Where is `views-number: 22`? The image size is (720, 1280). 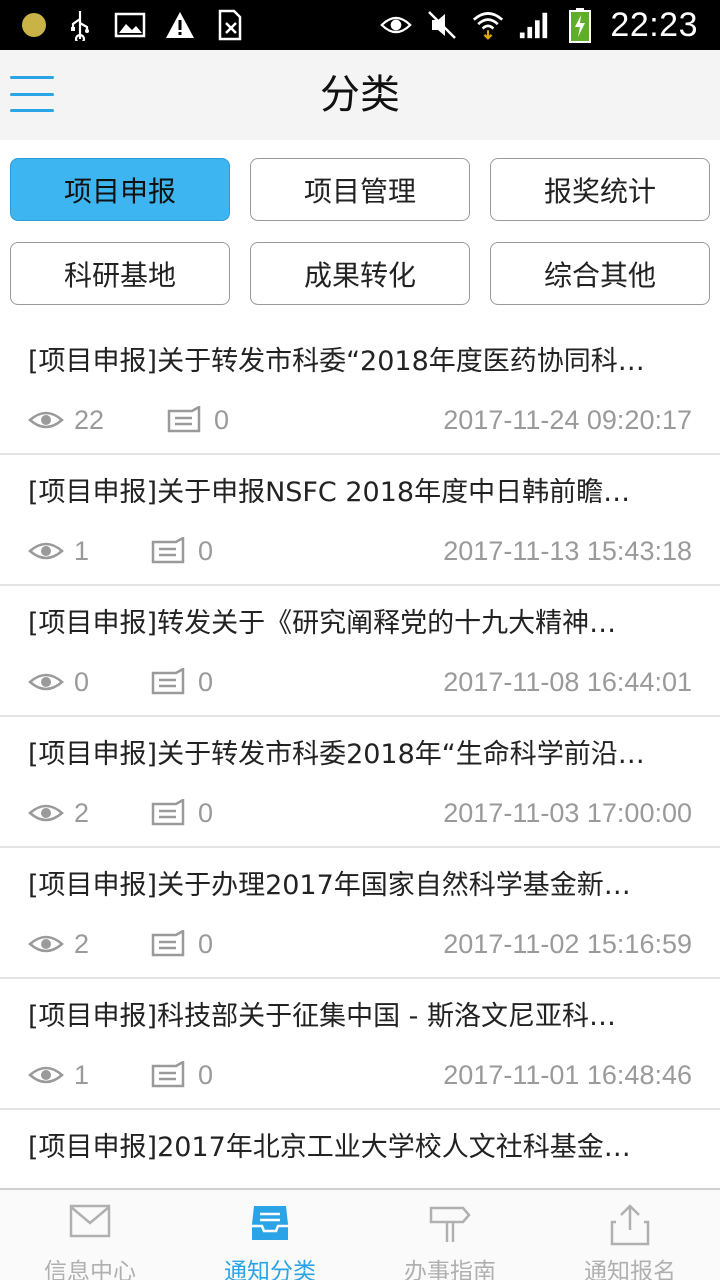
views-number: 22 is located at coordinates (89, 420).